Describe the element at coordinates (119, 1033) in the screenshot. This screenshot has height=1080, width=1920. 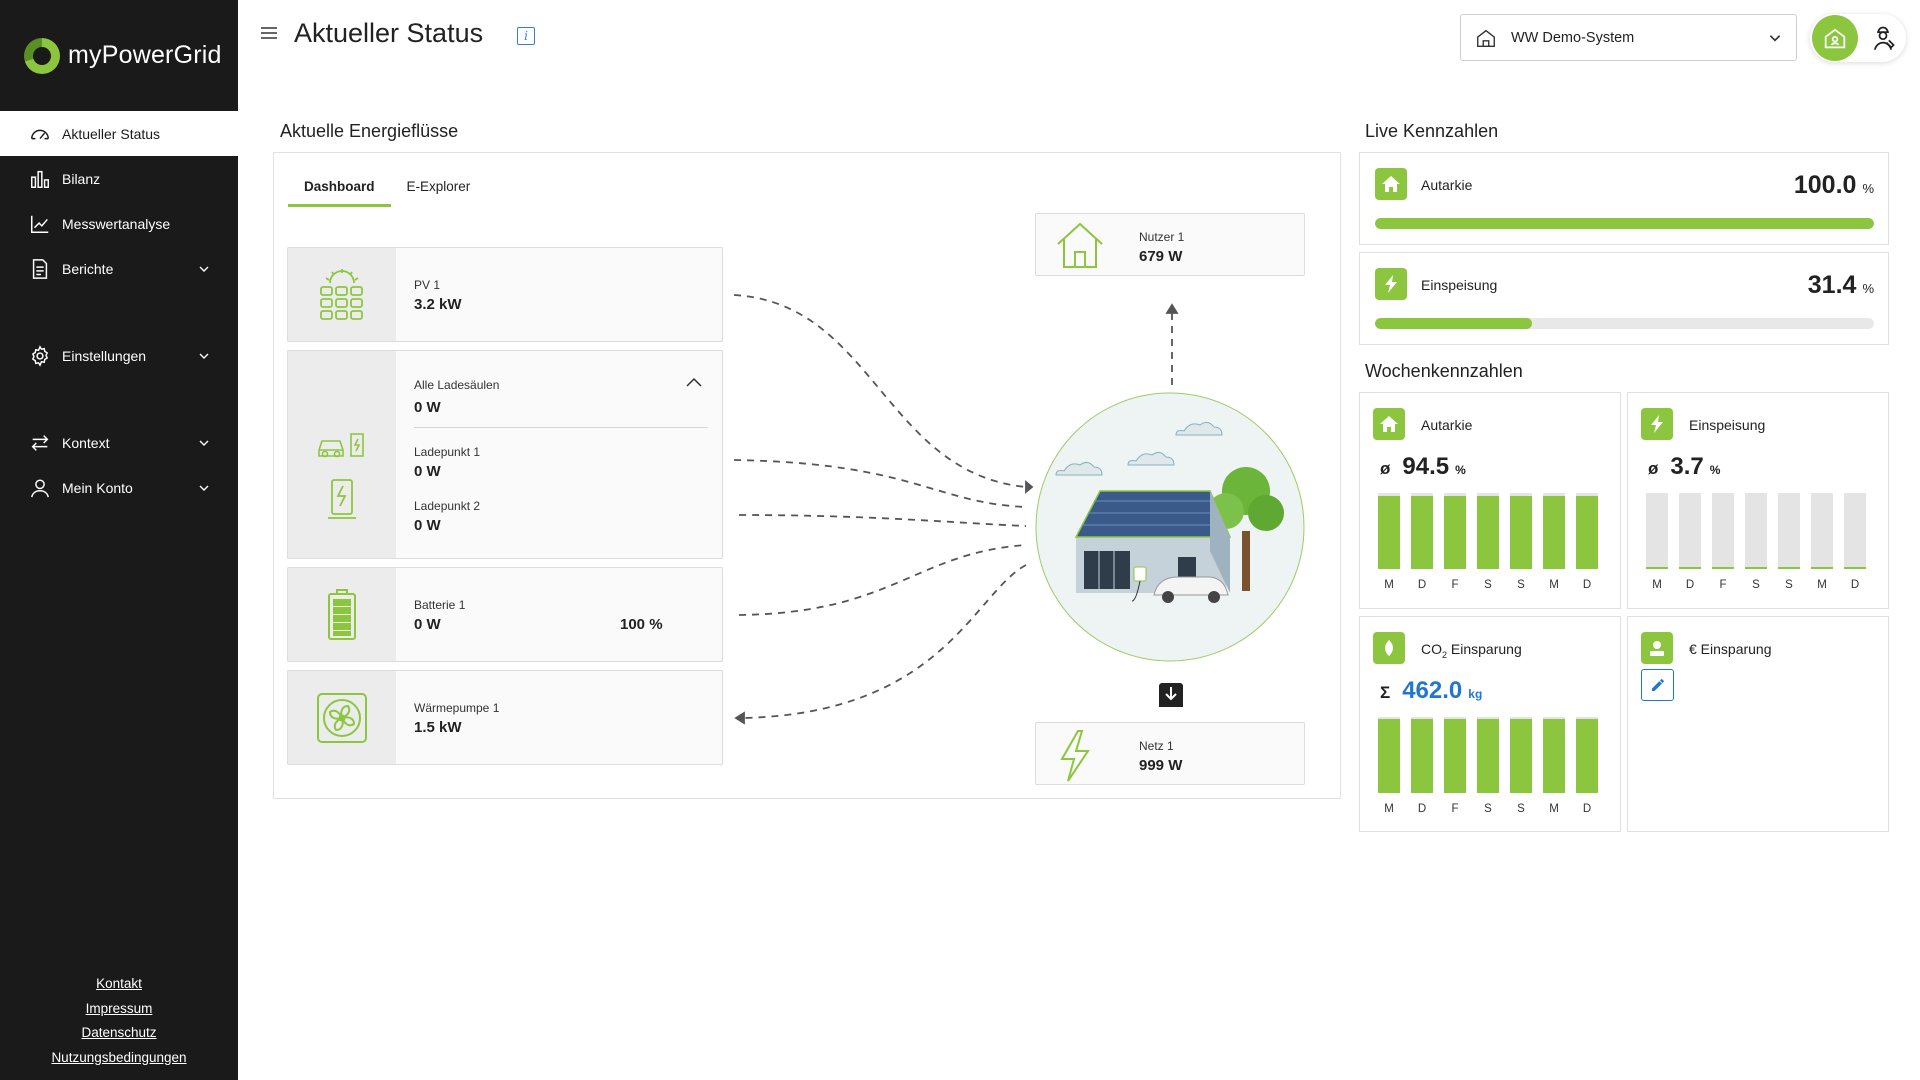
I see `link-datenschutz: Datenschutz` at that location.